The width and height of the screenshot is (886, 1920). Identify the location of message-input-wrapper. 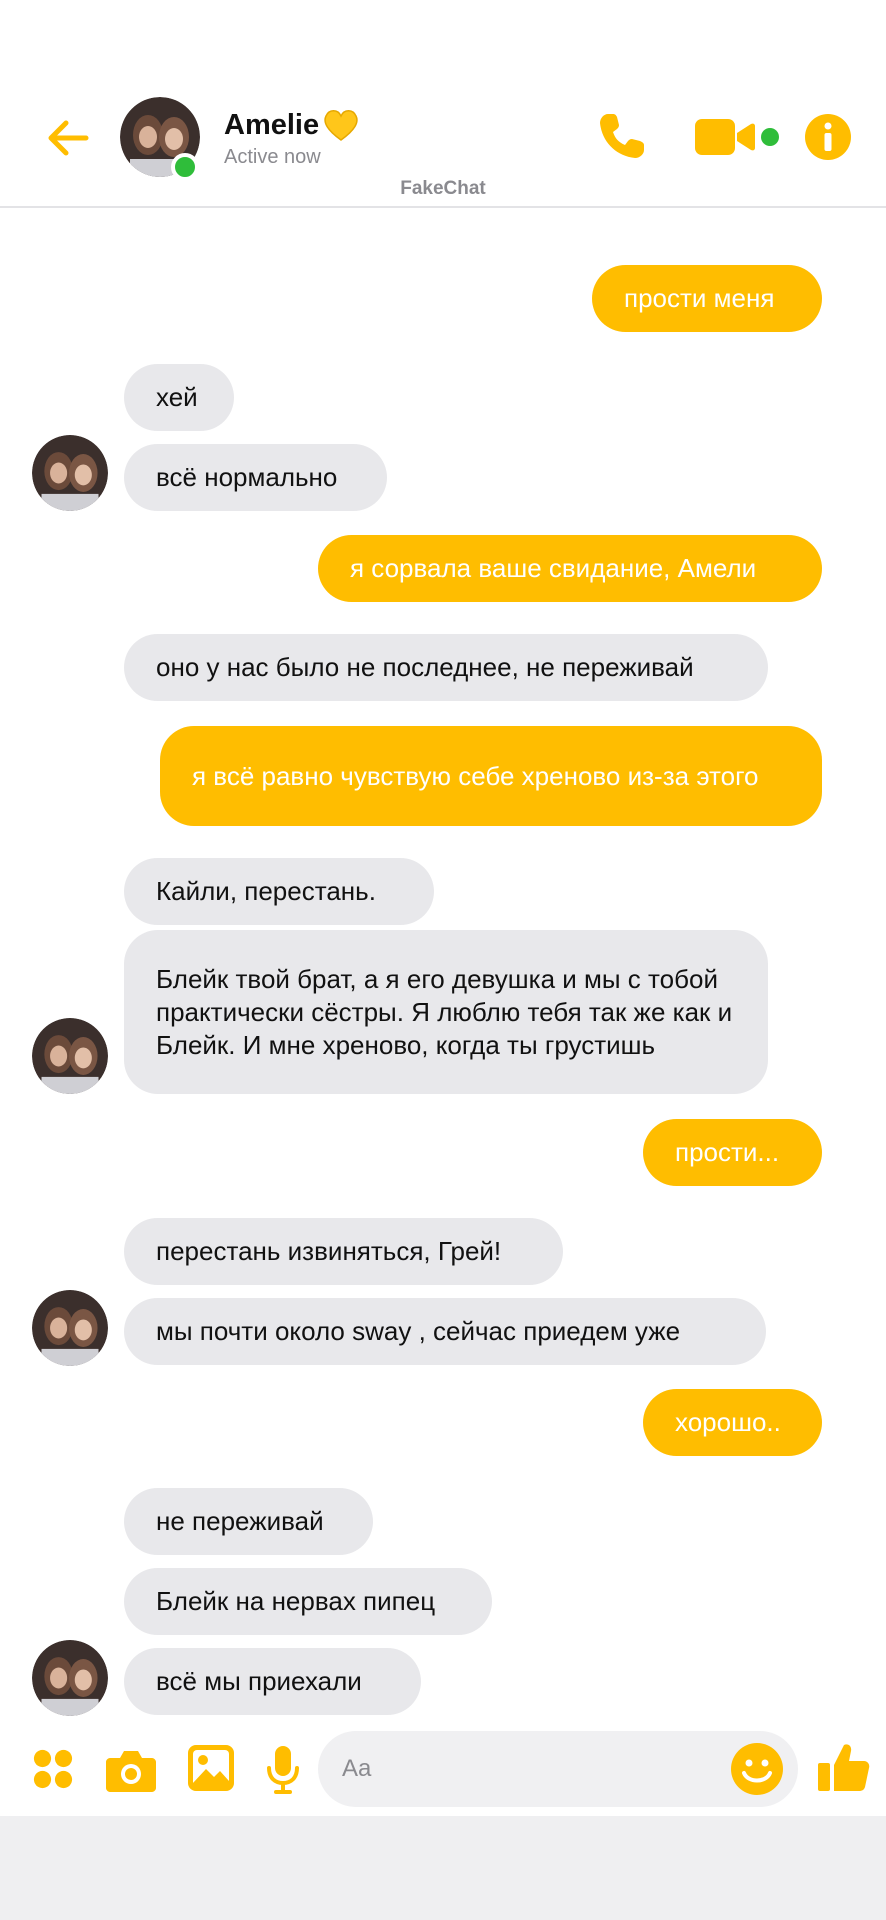
(558, 1769).